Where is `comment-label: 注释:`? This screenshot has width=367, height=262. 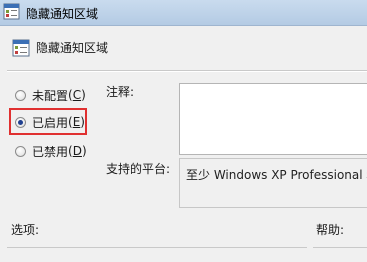
comment-label: 注释: is located at coordinates (120, 92).